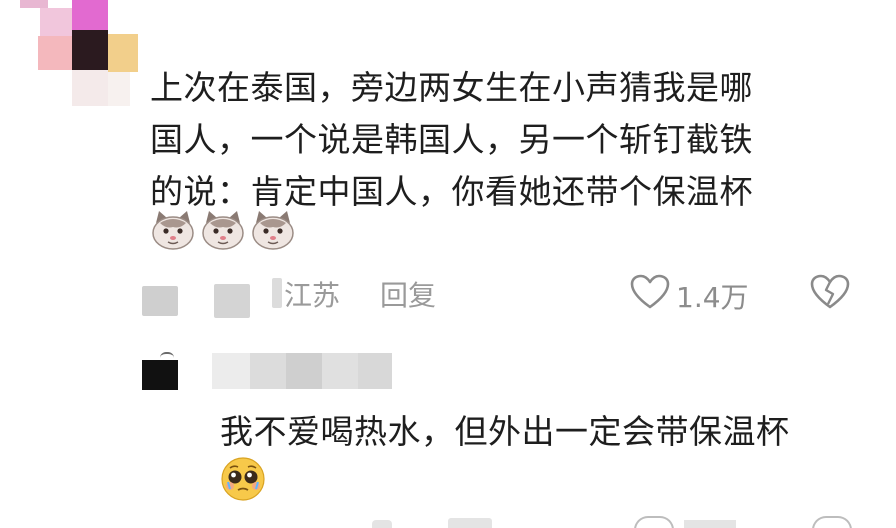 This screenshot has height=528, width=896. Describe the element at coordinates (451, 139) in the screenshot. I see `comment-line: 国人，一个说是韩国人，另一个斩钉截铁` at that location.